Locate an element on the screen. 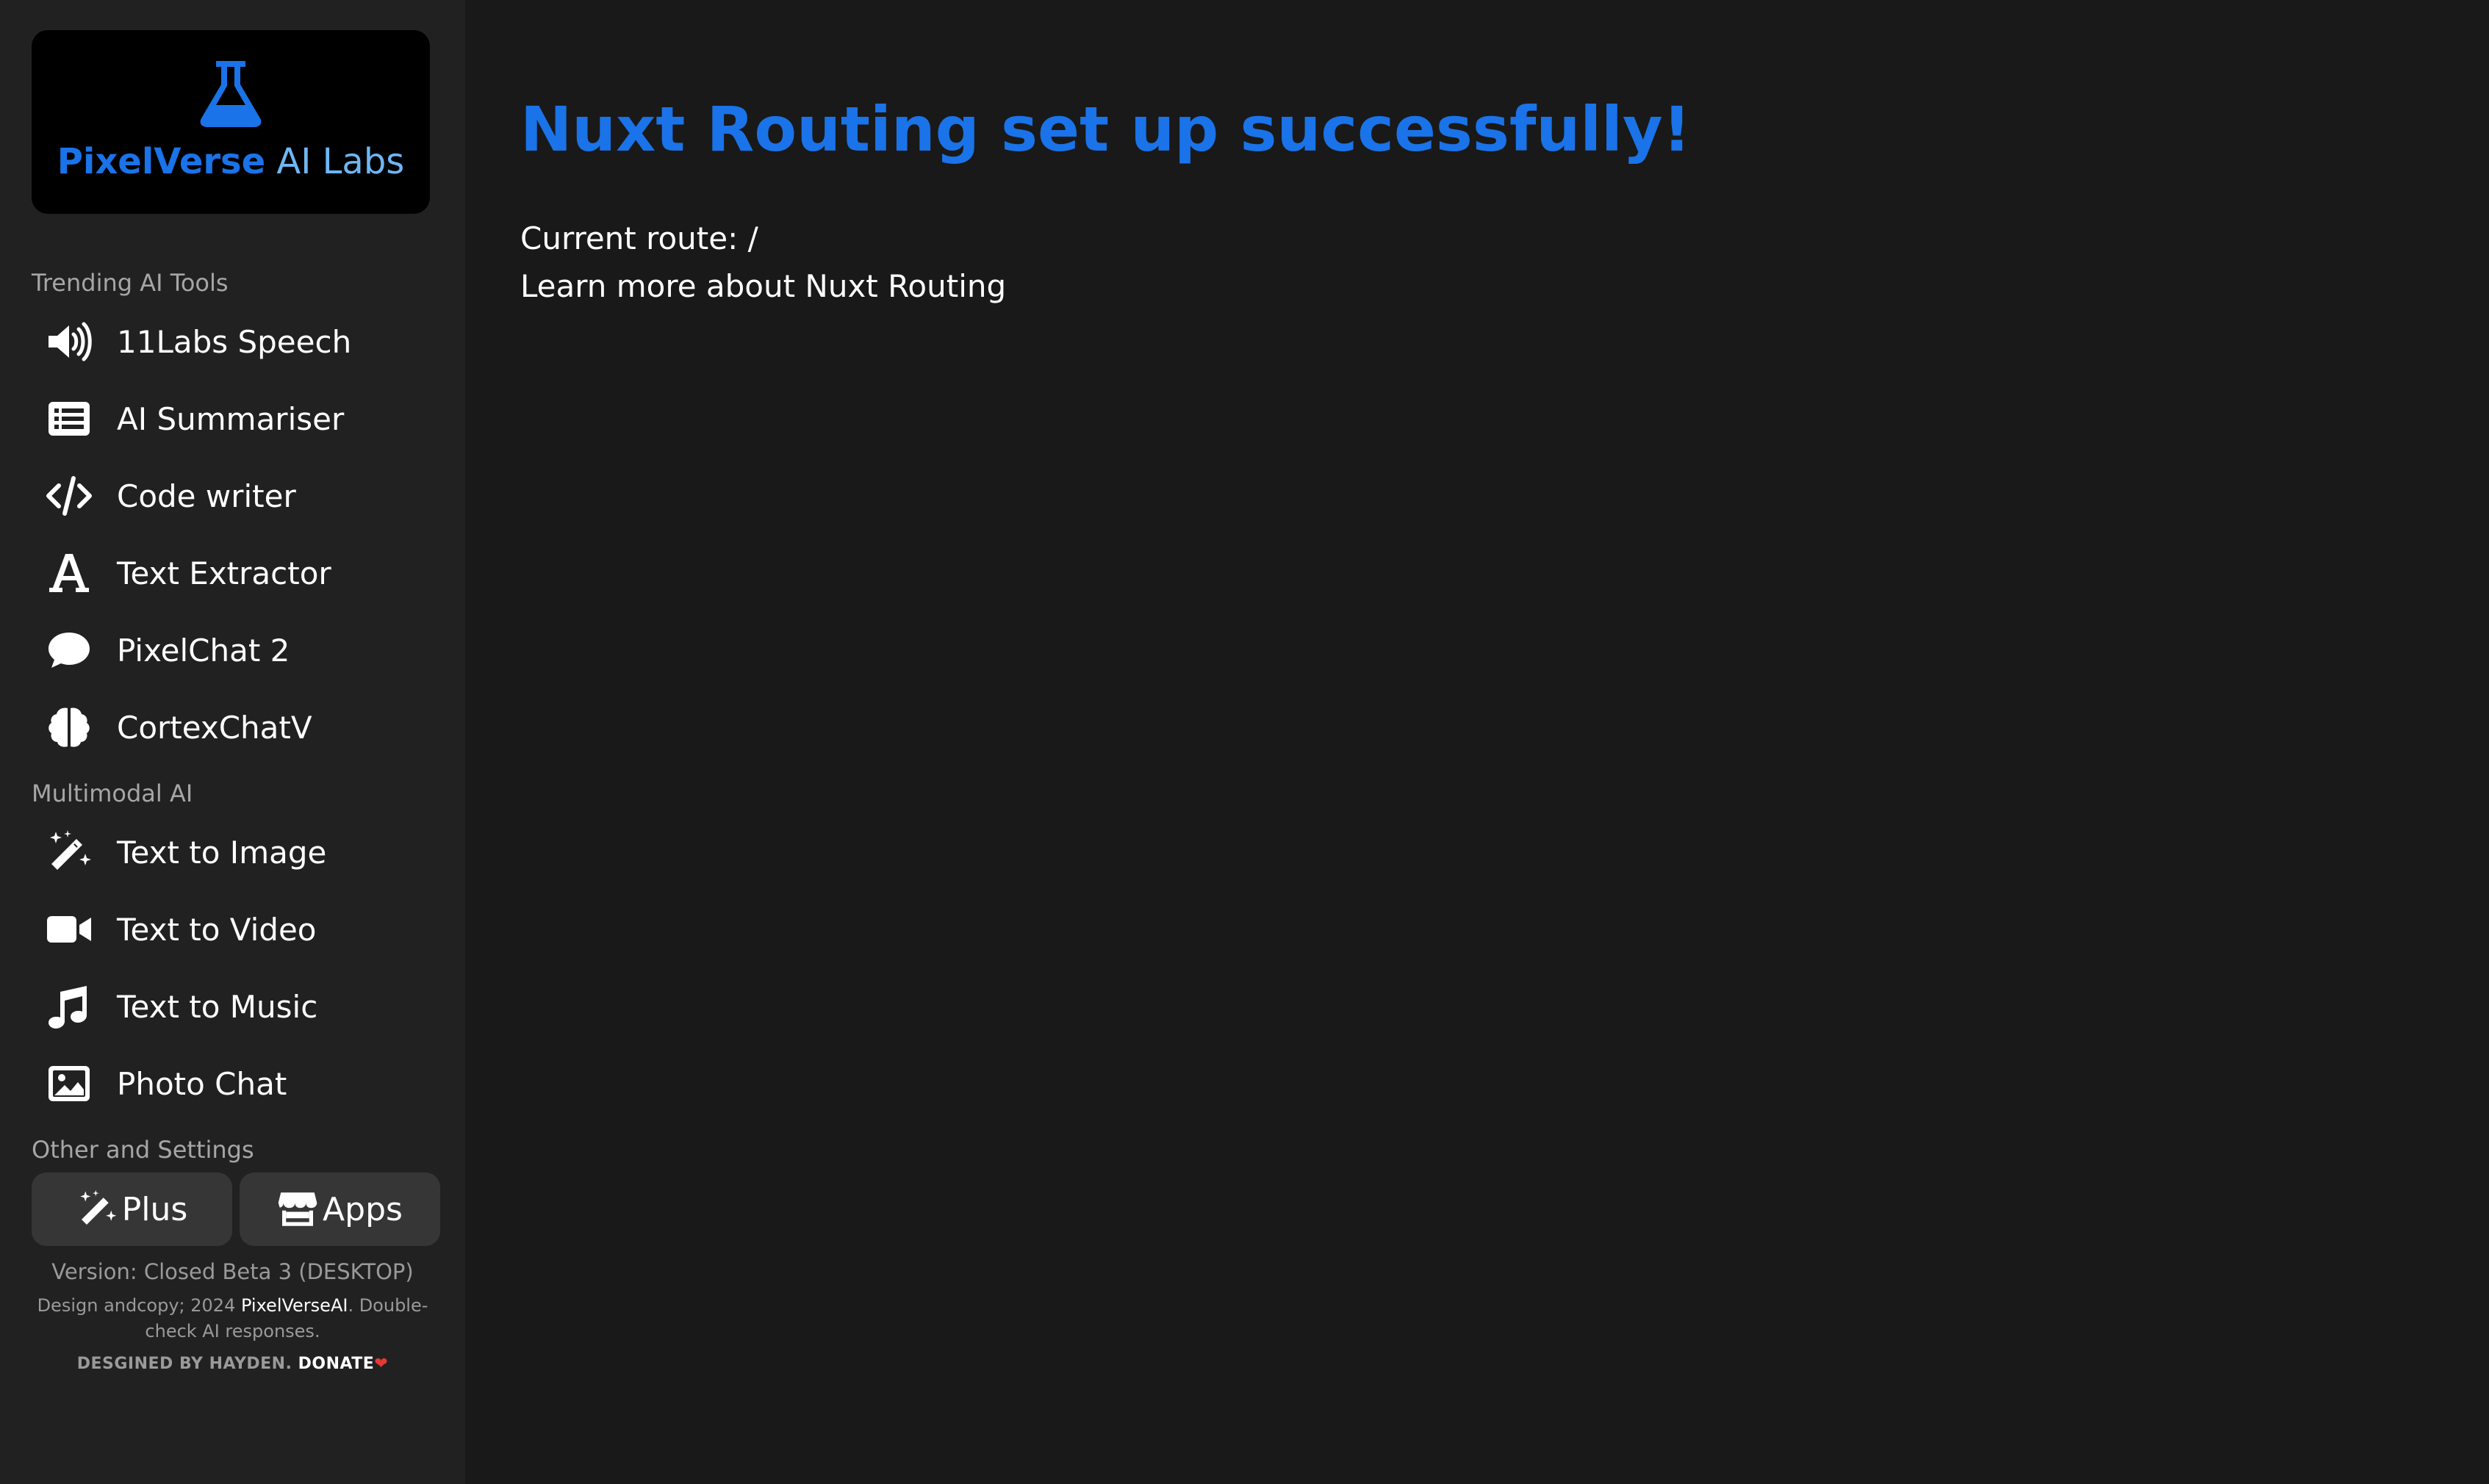  sidebar-item-text-extractor: Text Extractor is located at coordinates (237, 573).